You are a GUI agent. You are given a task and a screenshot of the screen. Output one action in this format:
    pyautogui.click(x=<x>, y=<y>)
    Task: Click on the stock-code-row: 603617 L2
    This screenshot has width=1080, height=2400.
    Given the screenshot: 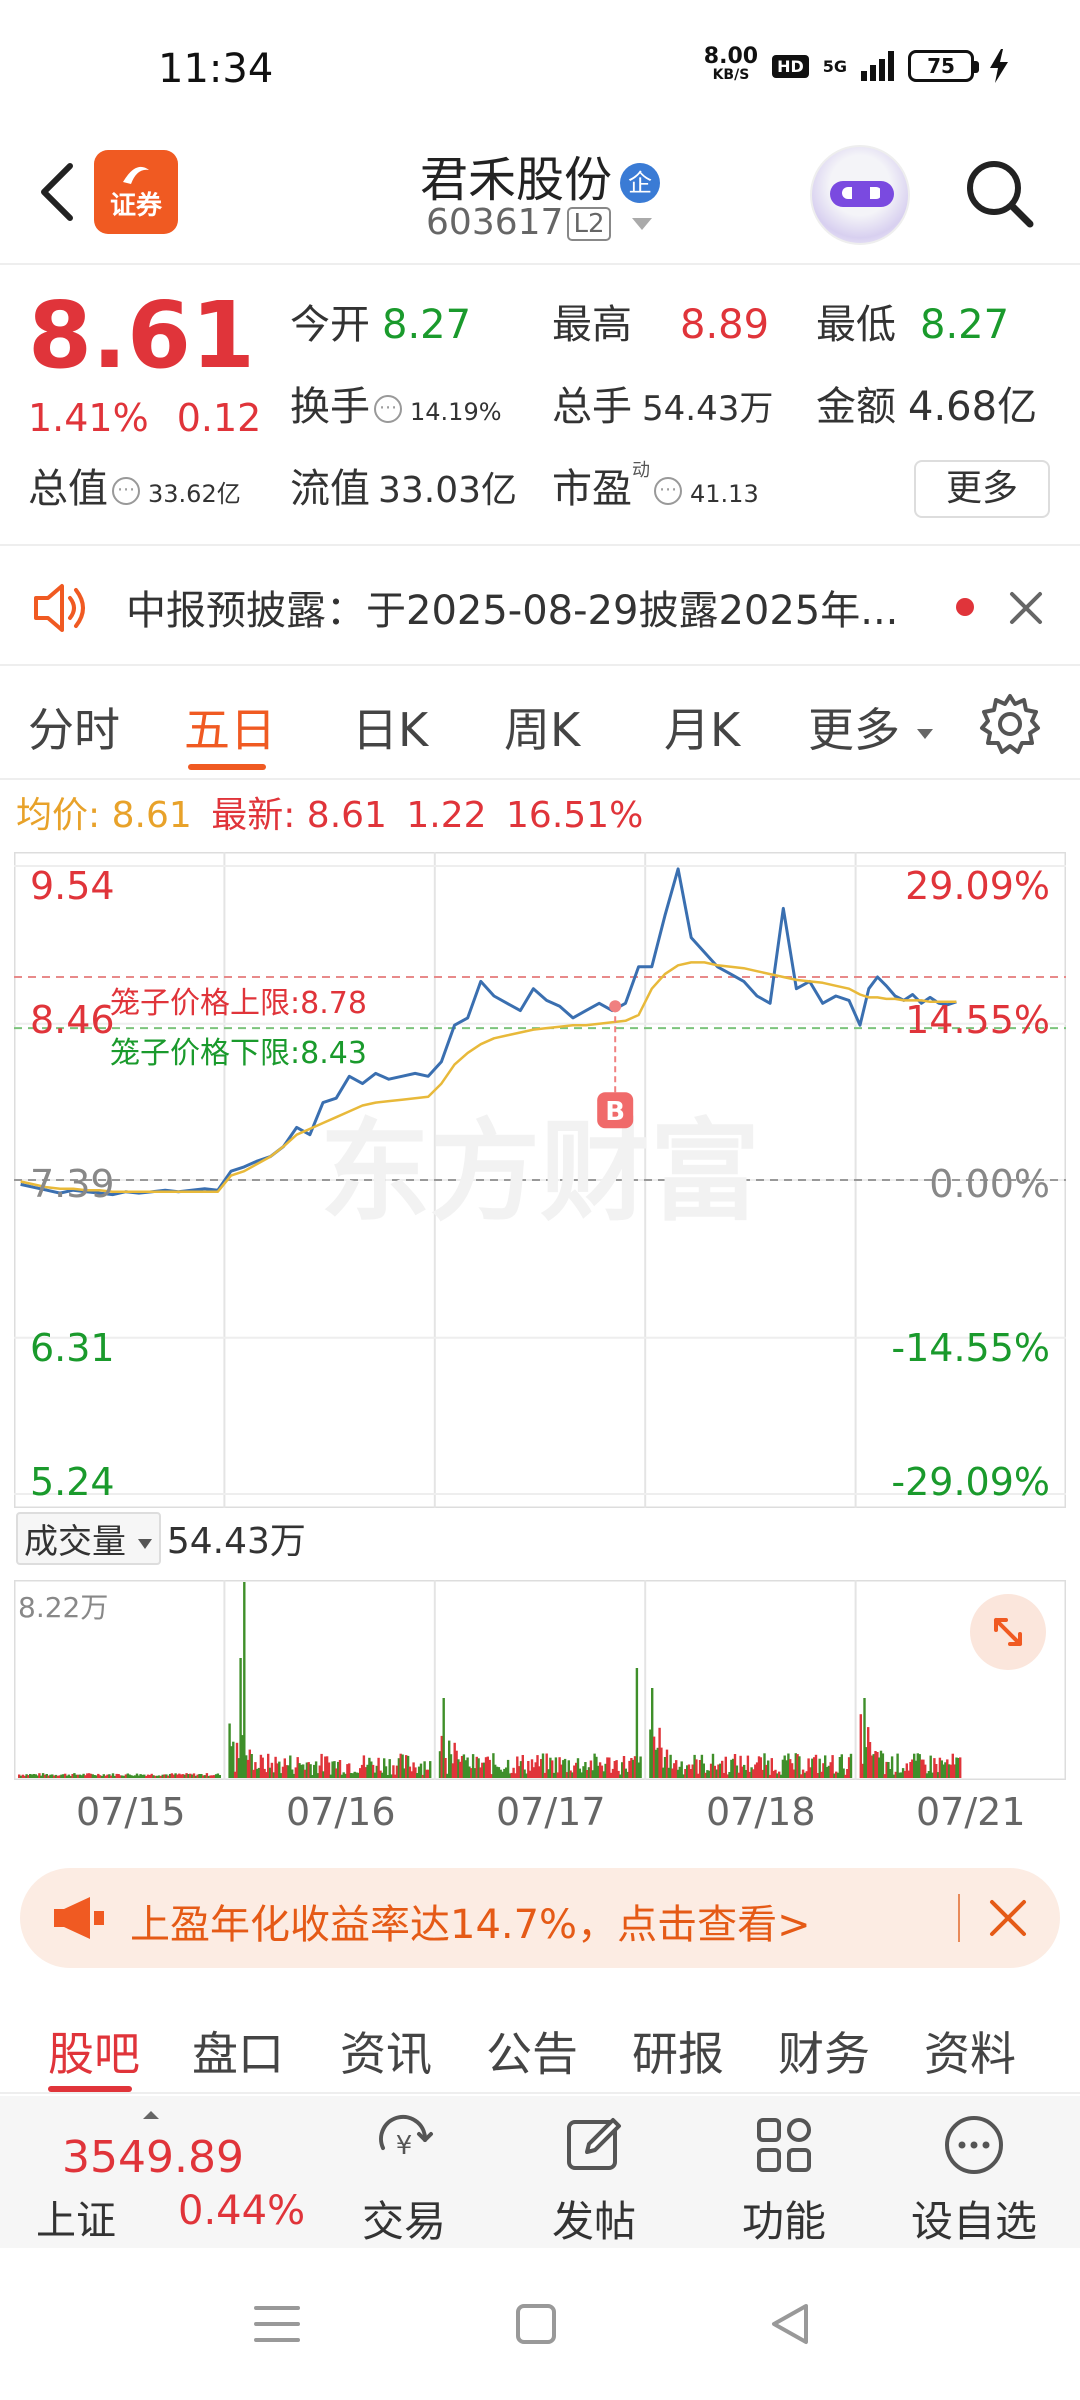 What is the action you would take?
    pyautogui.click(x=540, y=222)
    